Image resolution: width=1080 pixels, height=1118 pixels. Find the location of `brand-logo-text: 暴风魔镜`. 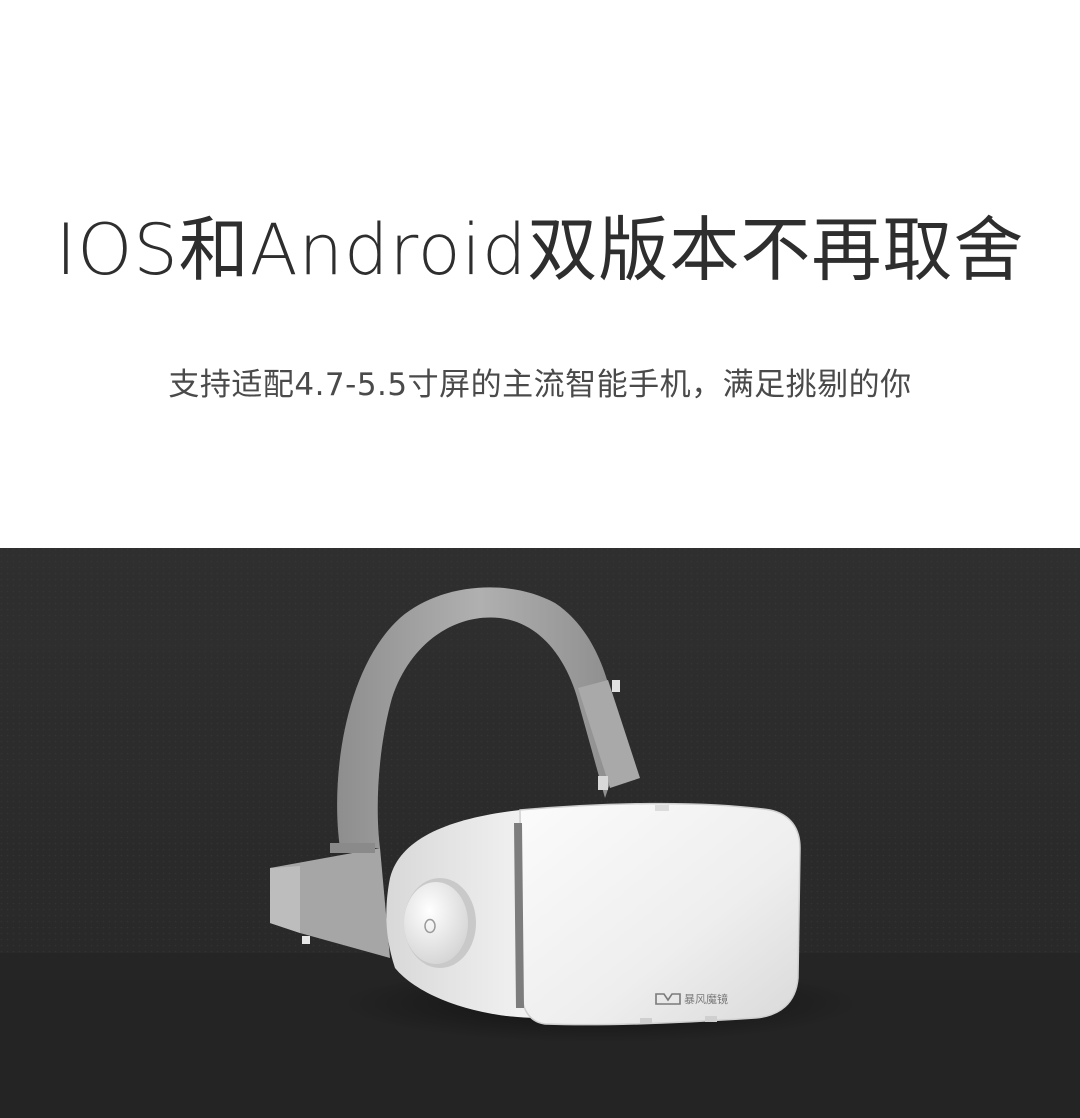

brand-logo-text: 暴风魔镜 is located at coordinates (706, 999).